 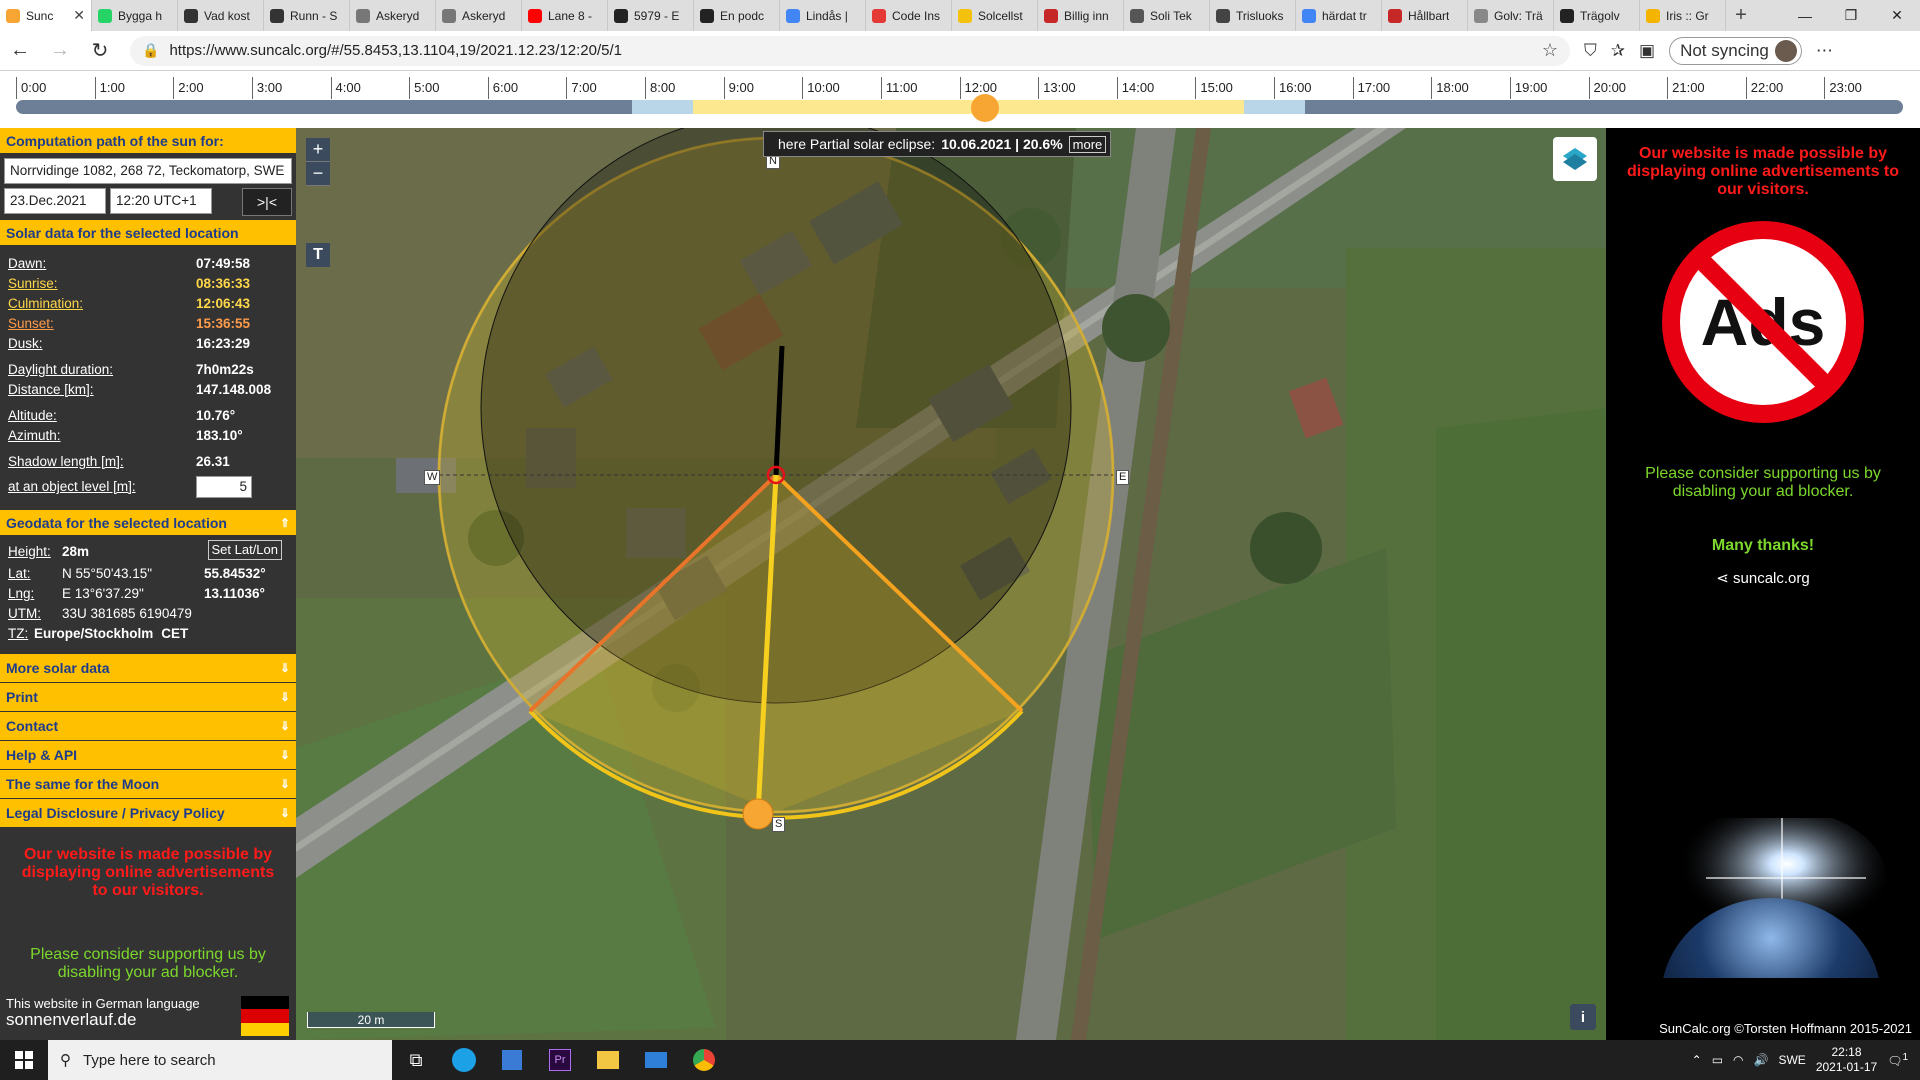 What do you see at coordinates (565, 15) in the screenshot?
I see `browser-tab: Lane 8 -` at bounding box center [565, 15].